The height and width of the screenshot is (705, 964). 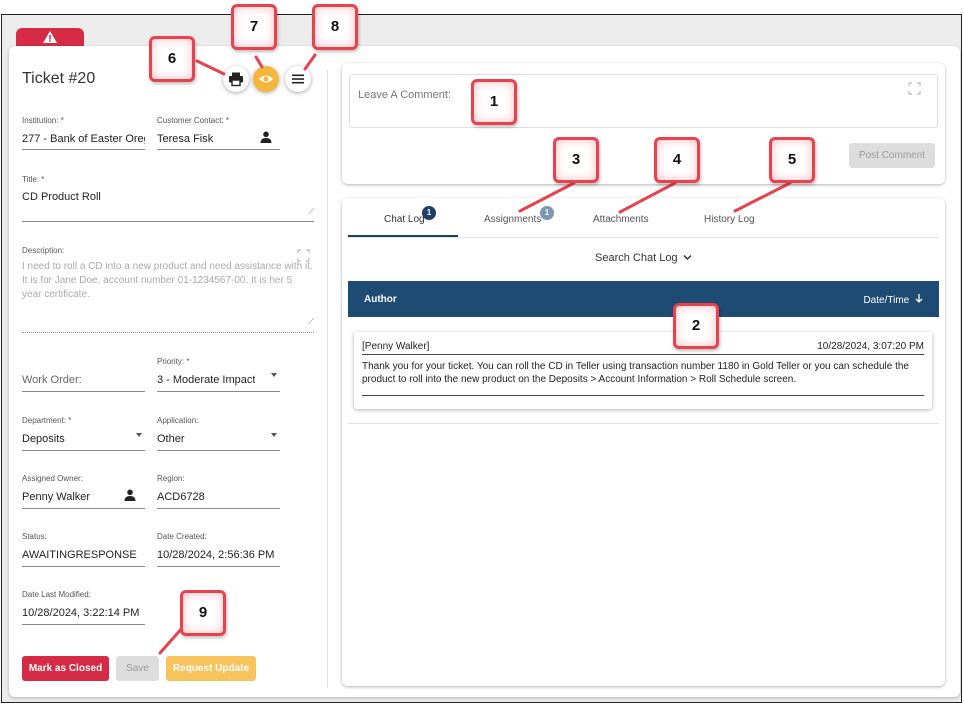 I want to click on assigned-owner-label: Assigned Owner:, so click(x=52, y=478).